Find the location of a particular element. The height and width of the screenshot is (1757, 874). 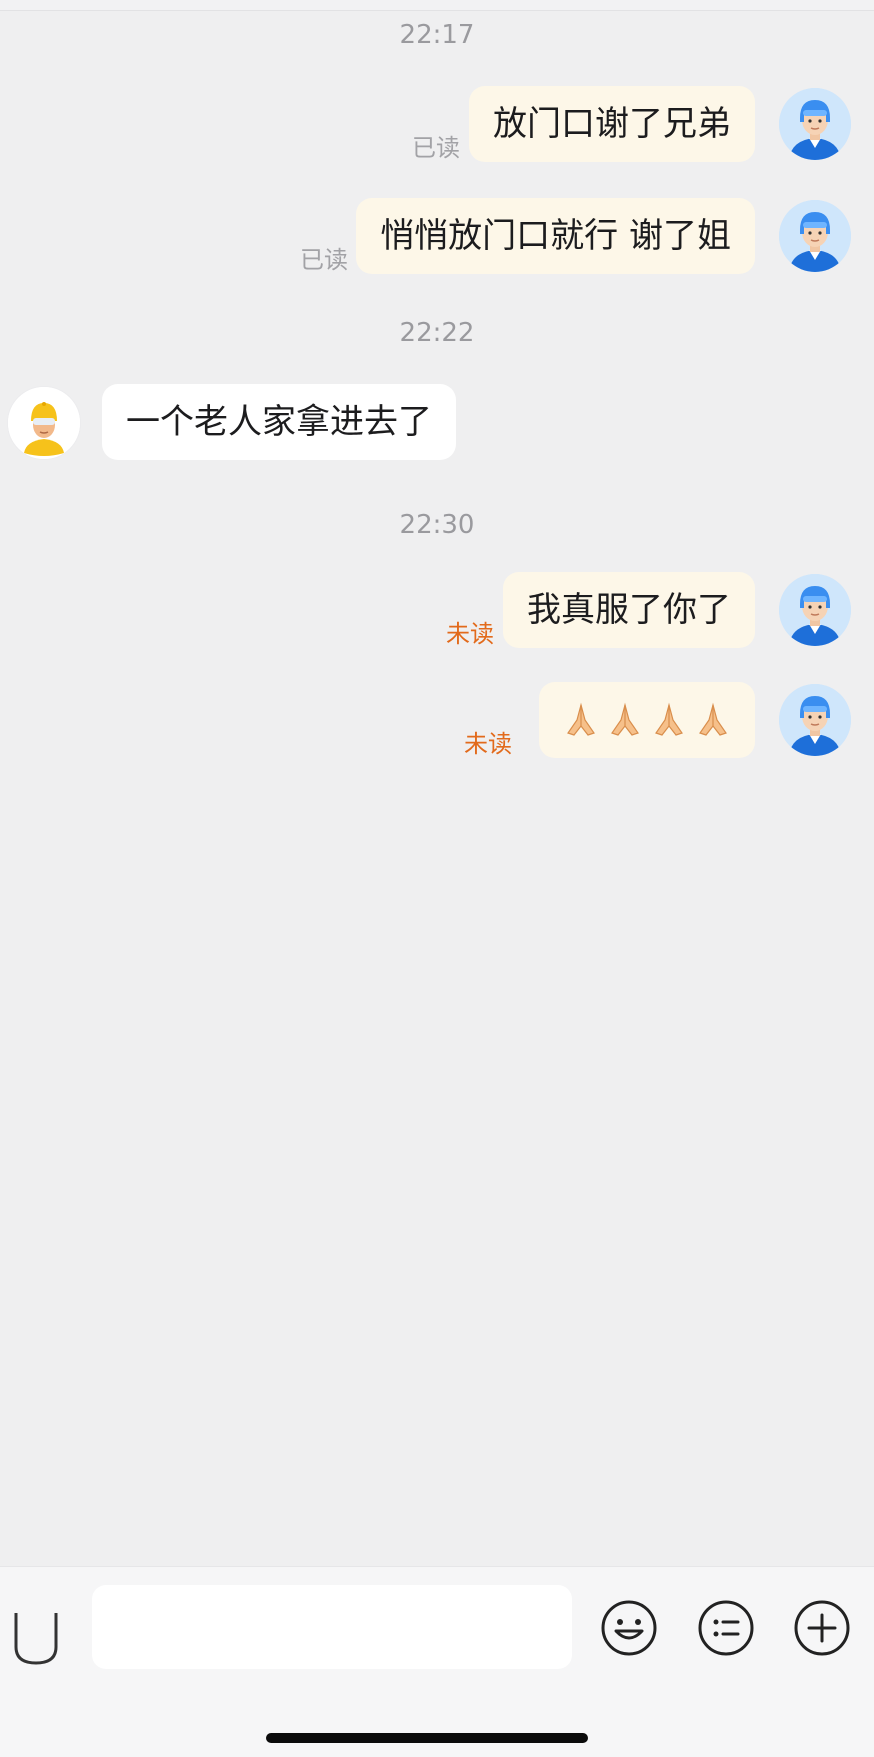

home-indicator is located at coordinates (427, 1738).